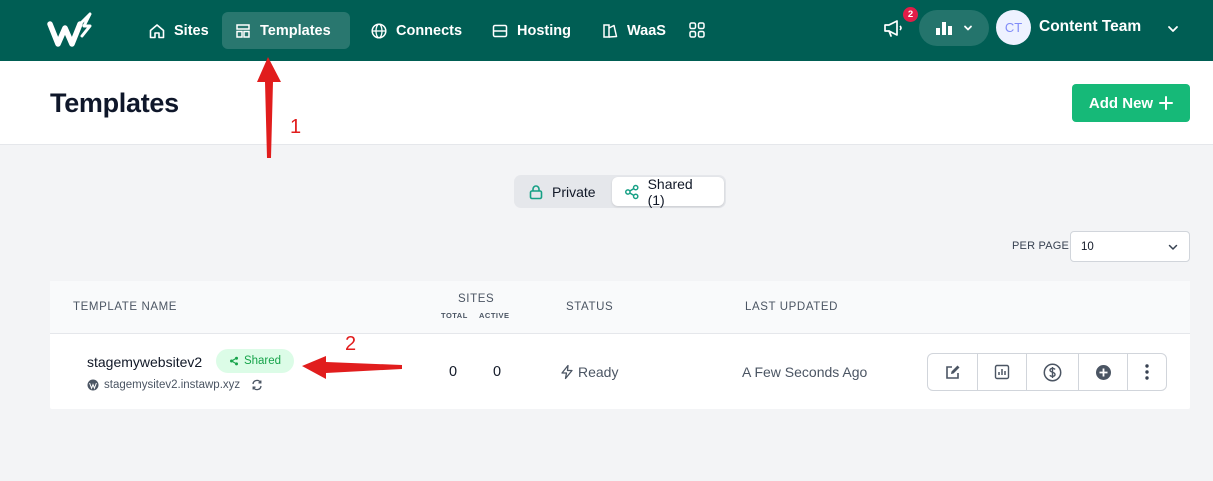 This screenshot has height=481, width=1213. I want to click on wordpress-icon, so click(93, 385).